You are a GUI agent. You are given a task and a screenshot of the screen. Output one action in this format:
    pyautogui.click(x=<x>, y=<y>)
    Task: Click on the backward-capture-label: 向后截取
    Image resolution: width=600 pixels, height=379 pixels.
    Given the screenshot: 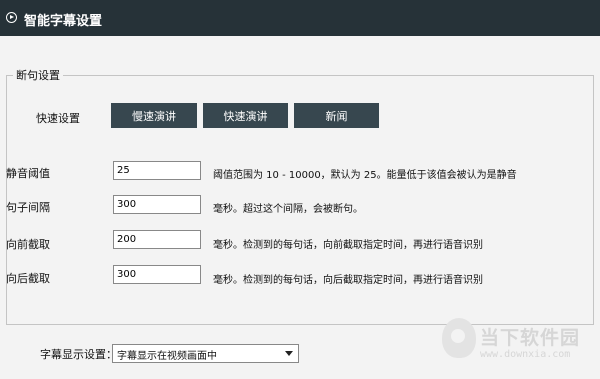 What is the action you would take?
    pyautogui.click(x=28, y=278)
    